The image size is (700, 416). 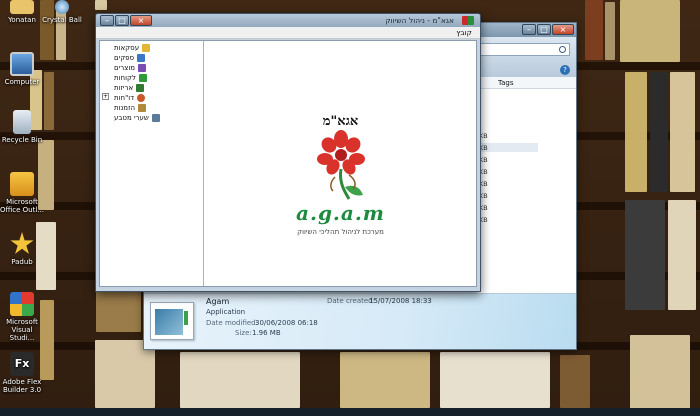 I want to click on file-type: Application, so click(x=226, y=312).